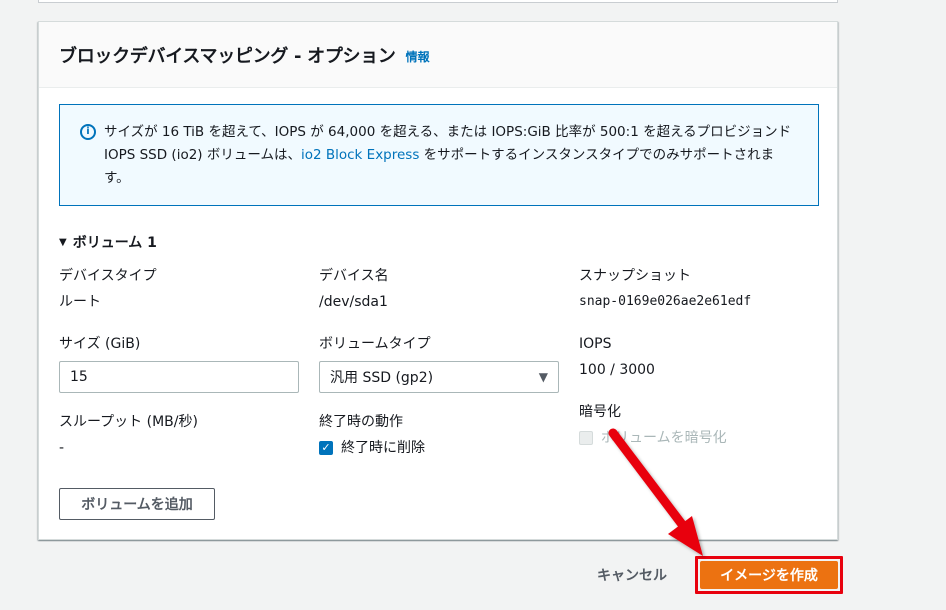  I want to click on volume-type-value: 汎用 SSD (gp2), so click(382, 378).